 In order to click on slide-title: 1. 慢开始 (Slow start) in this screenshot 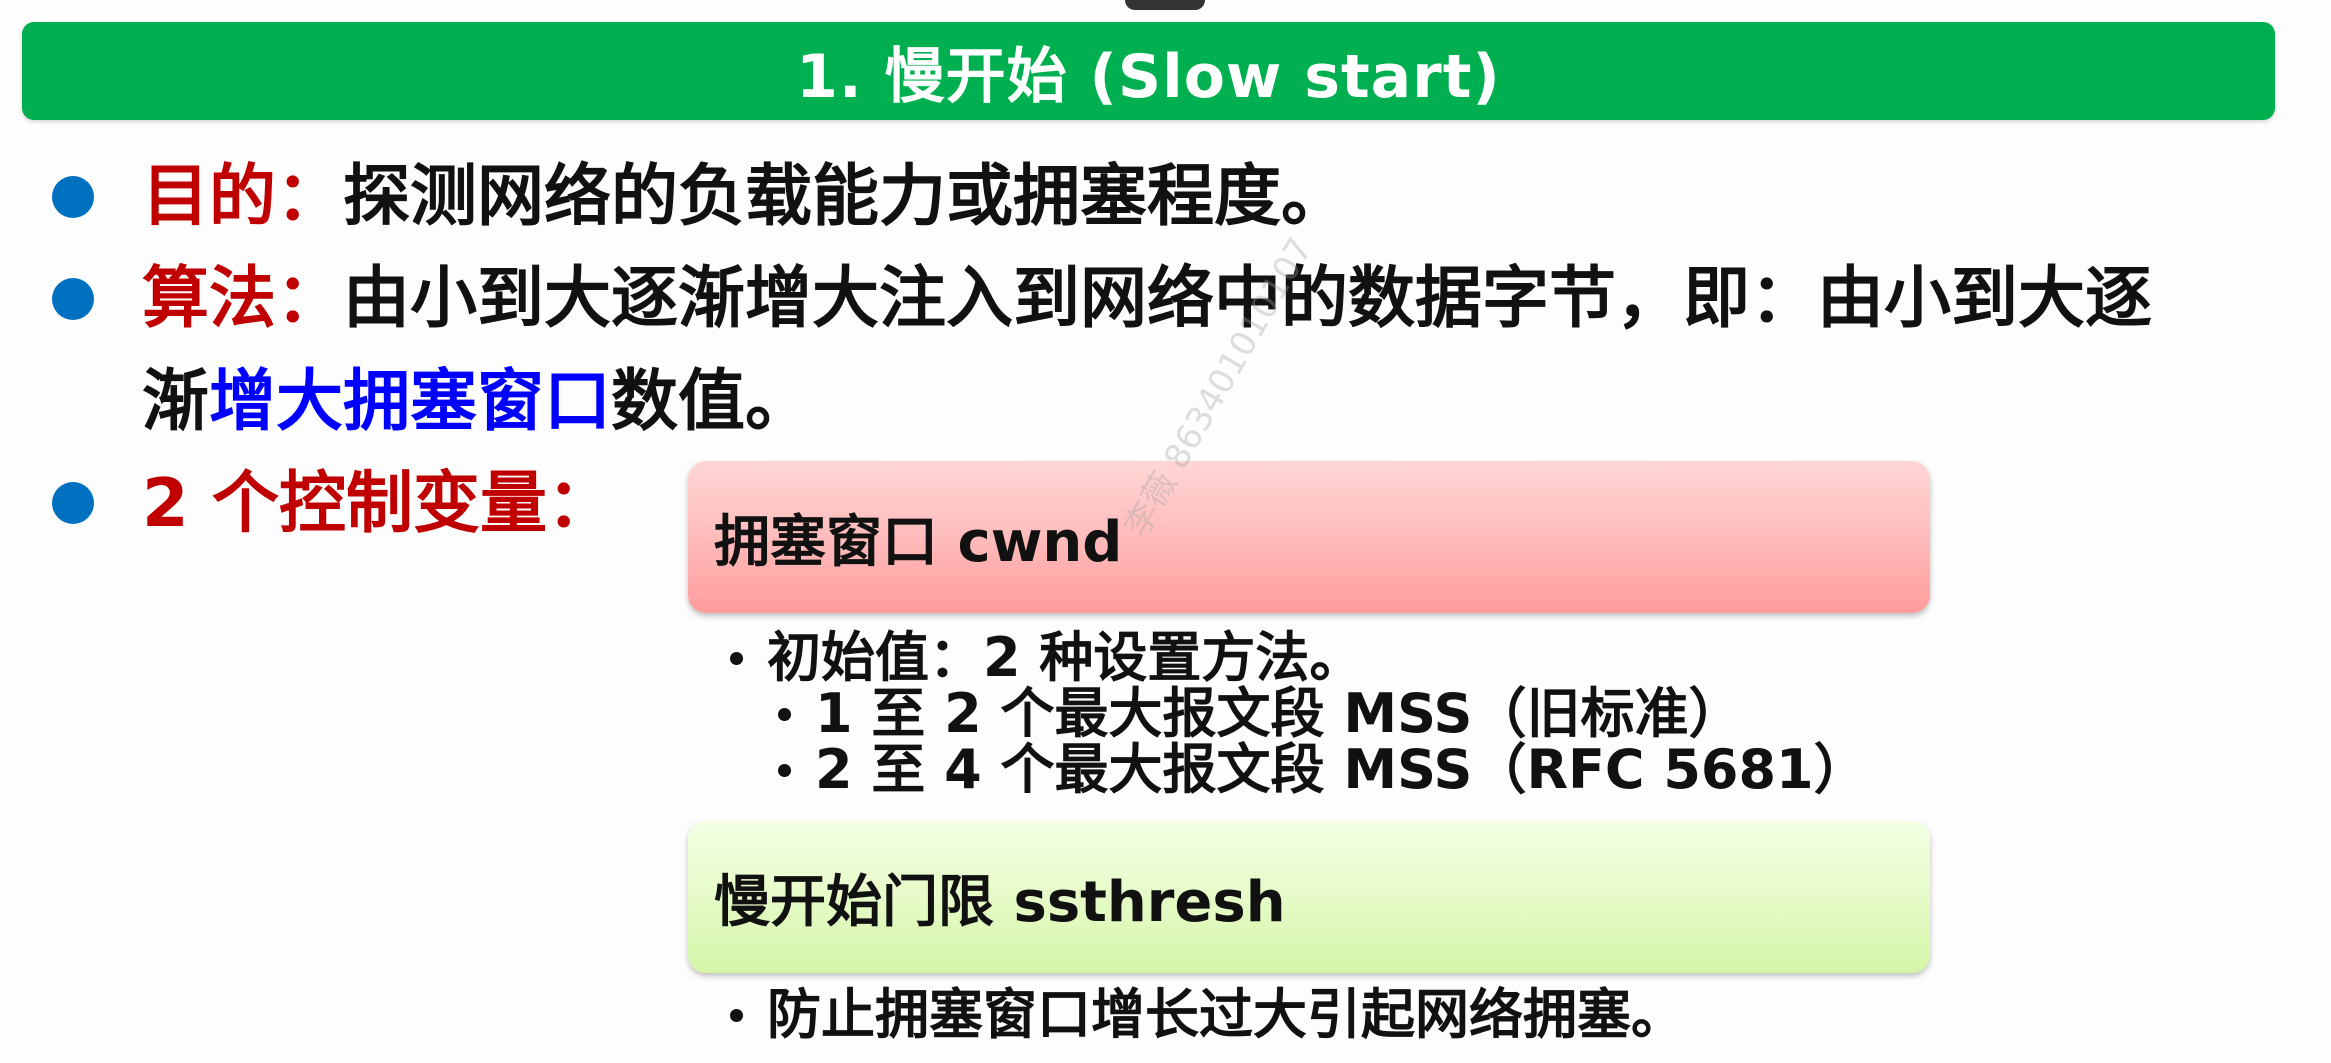, I will do `click(1148, 76)`.